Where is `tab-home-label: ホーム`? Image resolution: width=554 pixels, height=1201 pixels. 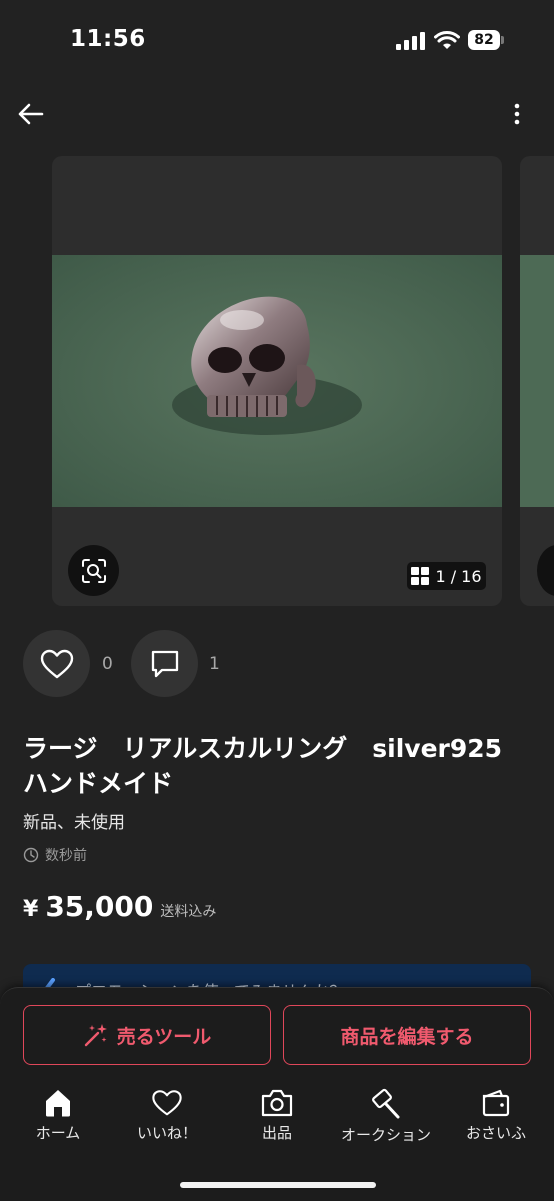
tab-home-label: ホーム is located at coordinates (58, 1133).